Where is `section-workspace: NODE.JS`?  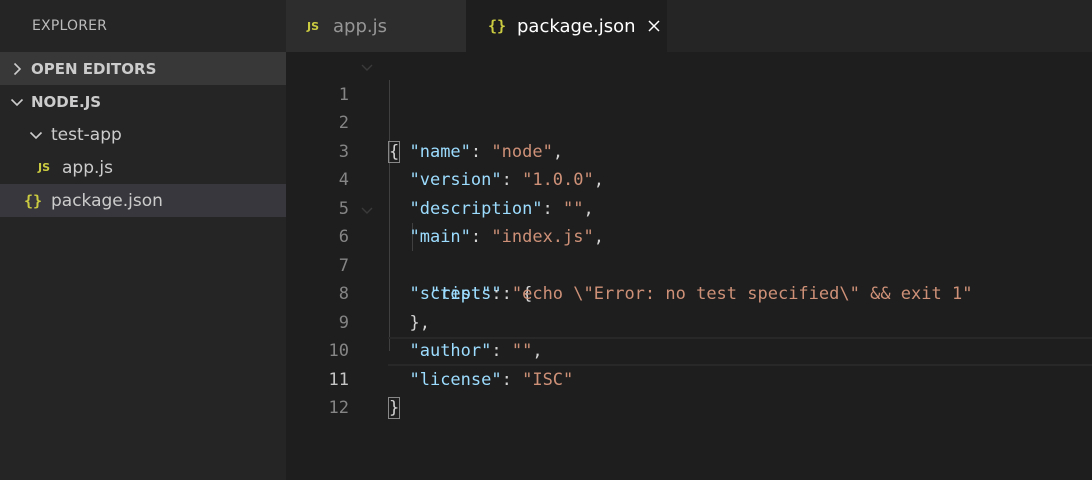 section-workspace: NODE.JS is located at coordinates (143, 101).